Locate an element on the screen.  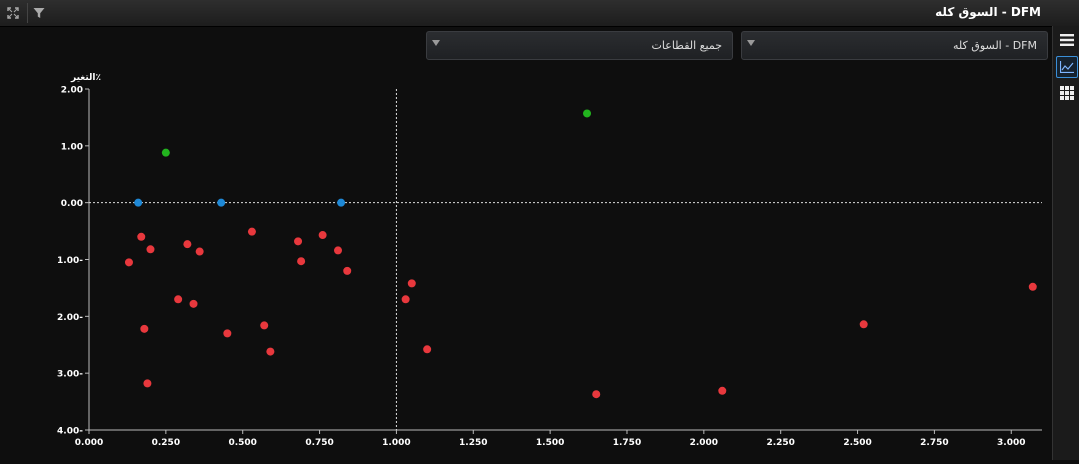
x-tick-label: 1.250 is located at coordinates (473, 443).